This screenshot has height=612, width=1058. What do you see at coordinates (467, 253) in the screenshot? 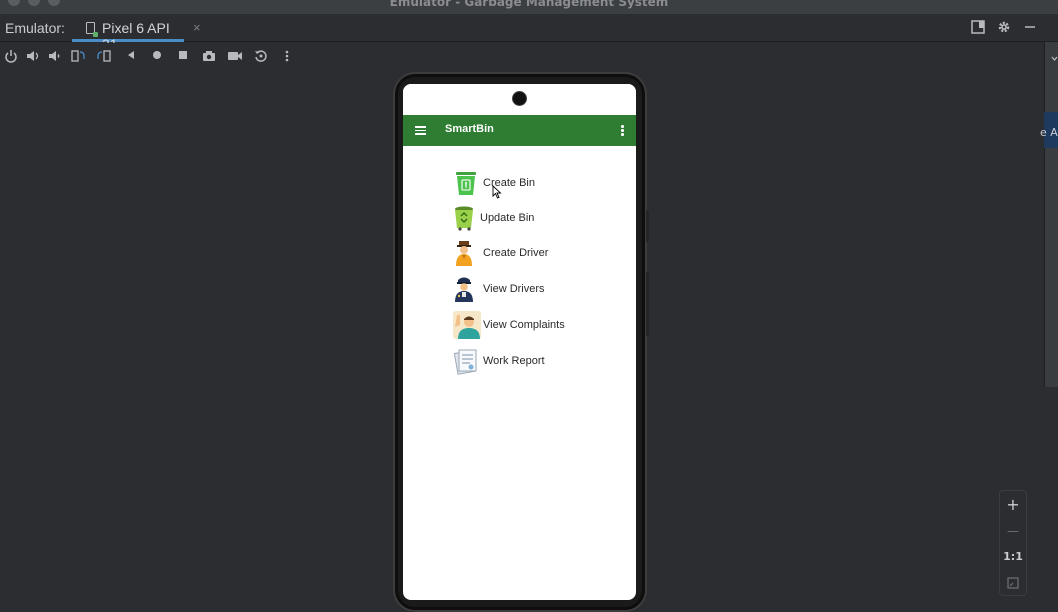
I see `driver-icon` at bounding box center [467, 253].